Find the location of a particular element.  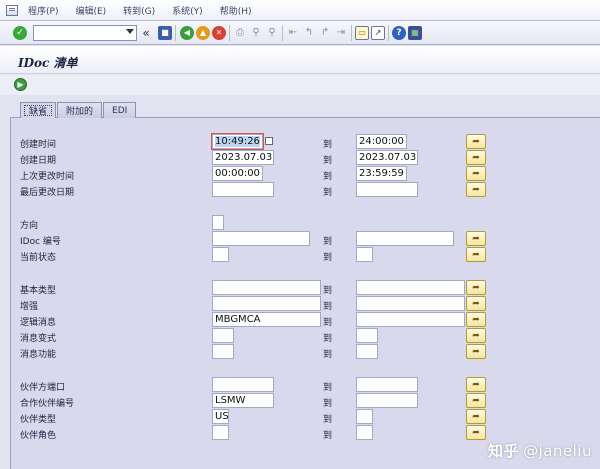

logical-message-label: 逻辑消息 is located at coordinates (38, 323).